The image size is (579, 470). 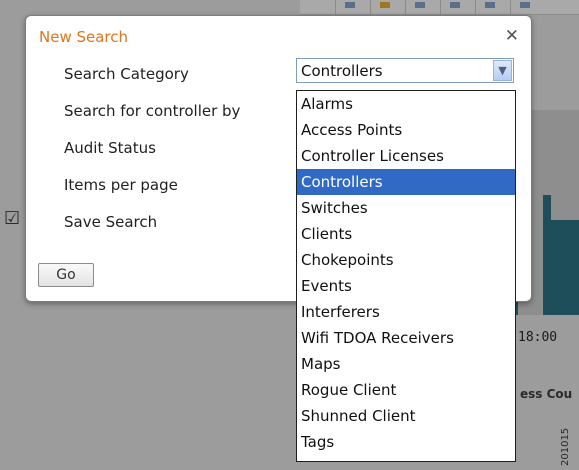 I want to click on save-search-label: Save Search, so click(x=111, y=222).